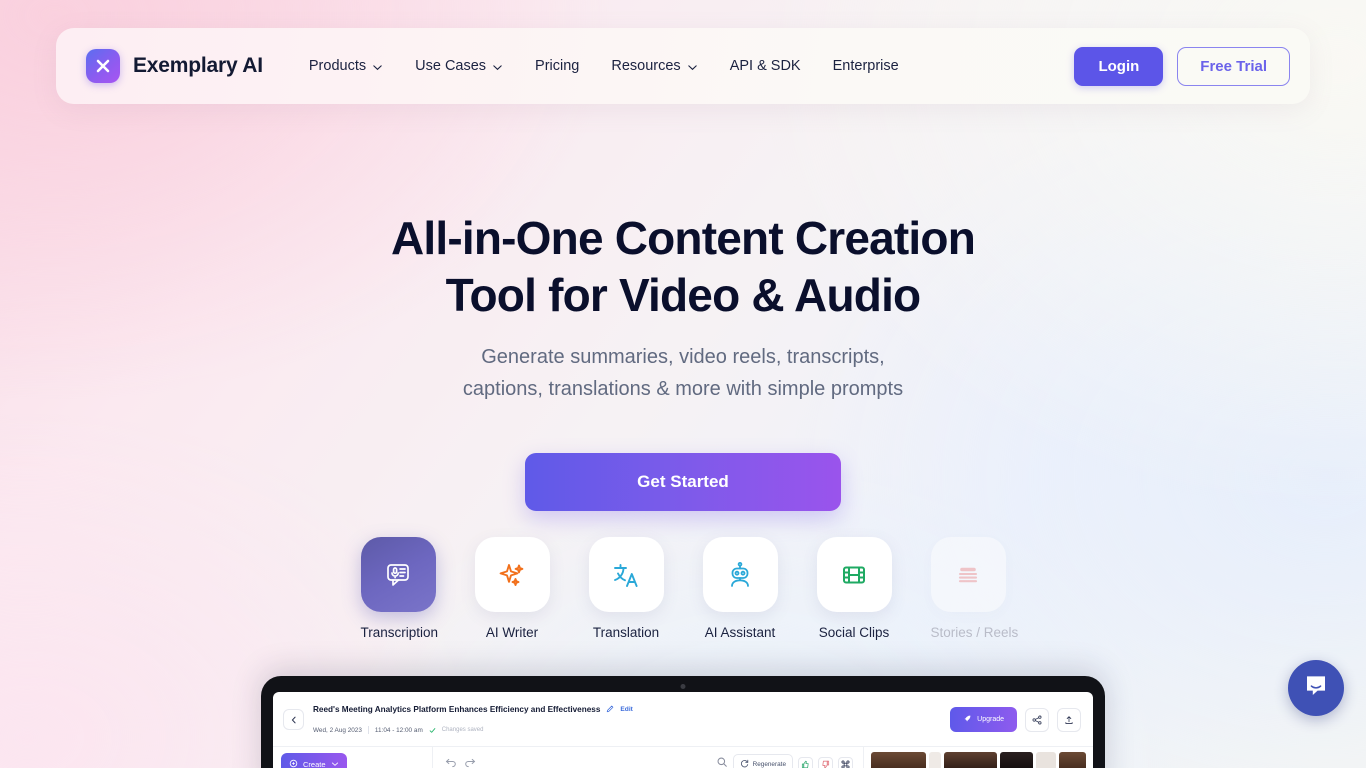 This screenshot has width=1366, height=768. What do you see at coordinates (990, 719) in the screenshot?
I see `upgrade-label: Upgrade` at bounding box center [990, 719].